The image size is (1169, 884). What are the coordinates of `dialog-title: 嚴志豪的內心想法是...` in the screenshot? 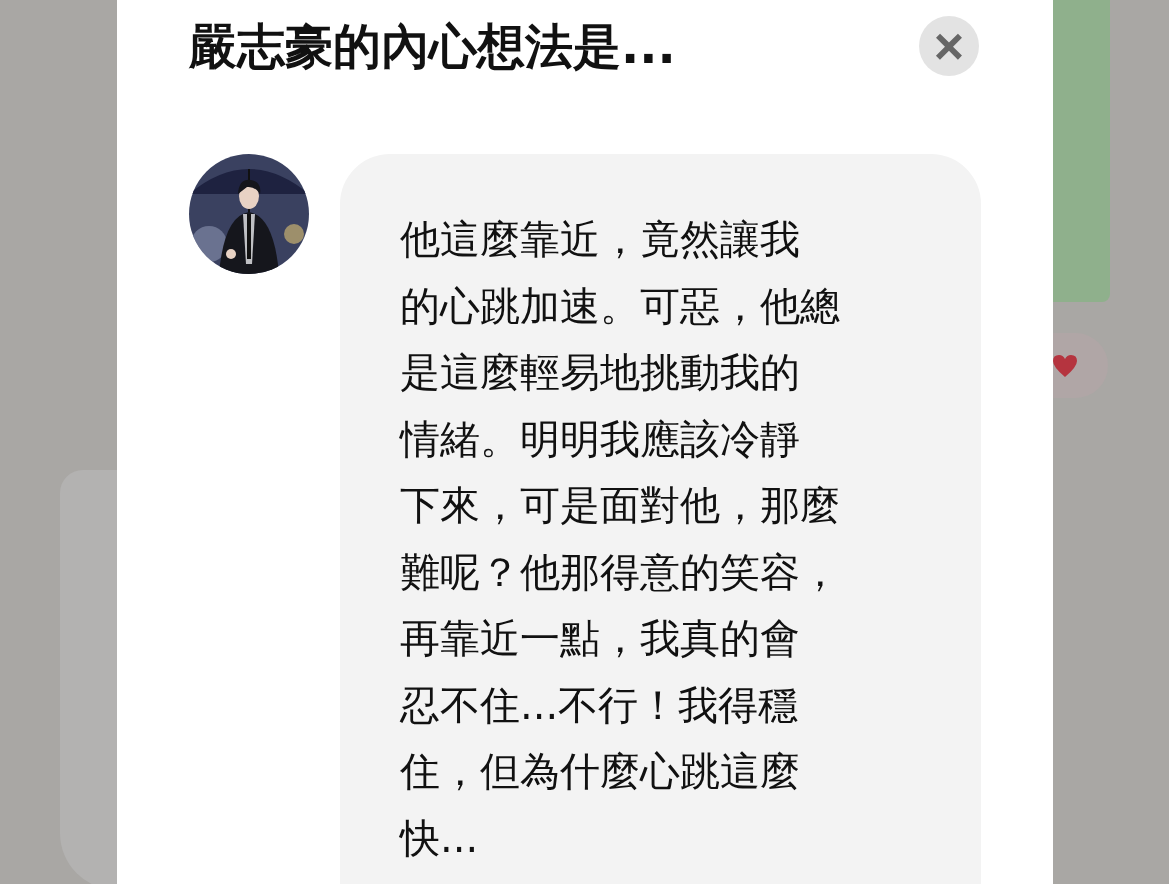 It's located at (432, 46).